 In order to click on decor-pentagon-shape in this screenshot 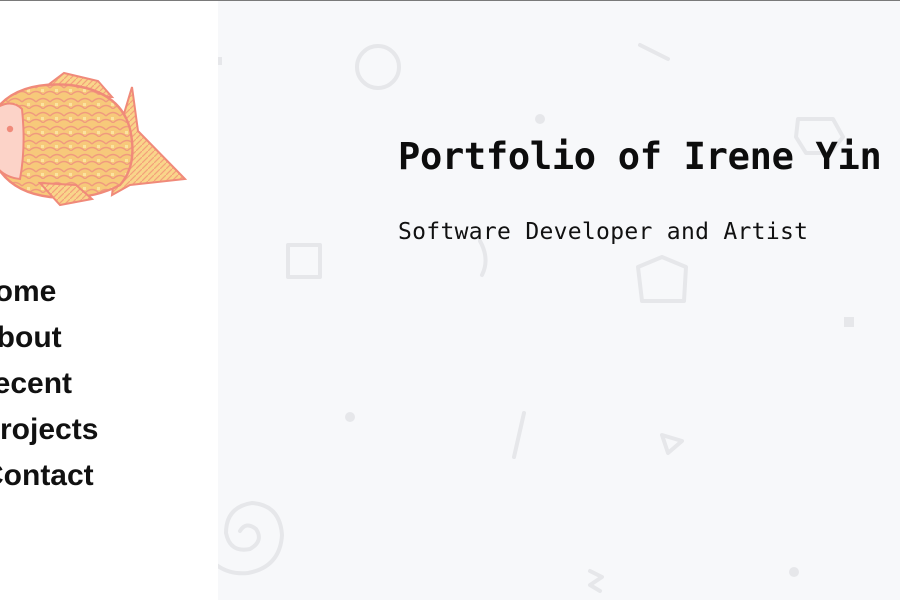, I will do `click(662, 279)`.